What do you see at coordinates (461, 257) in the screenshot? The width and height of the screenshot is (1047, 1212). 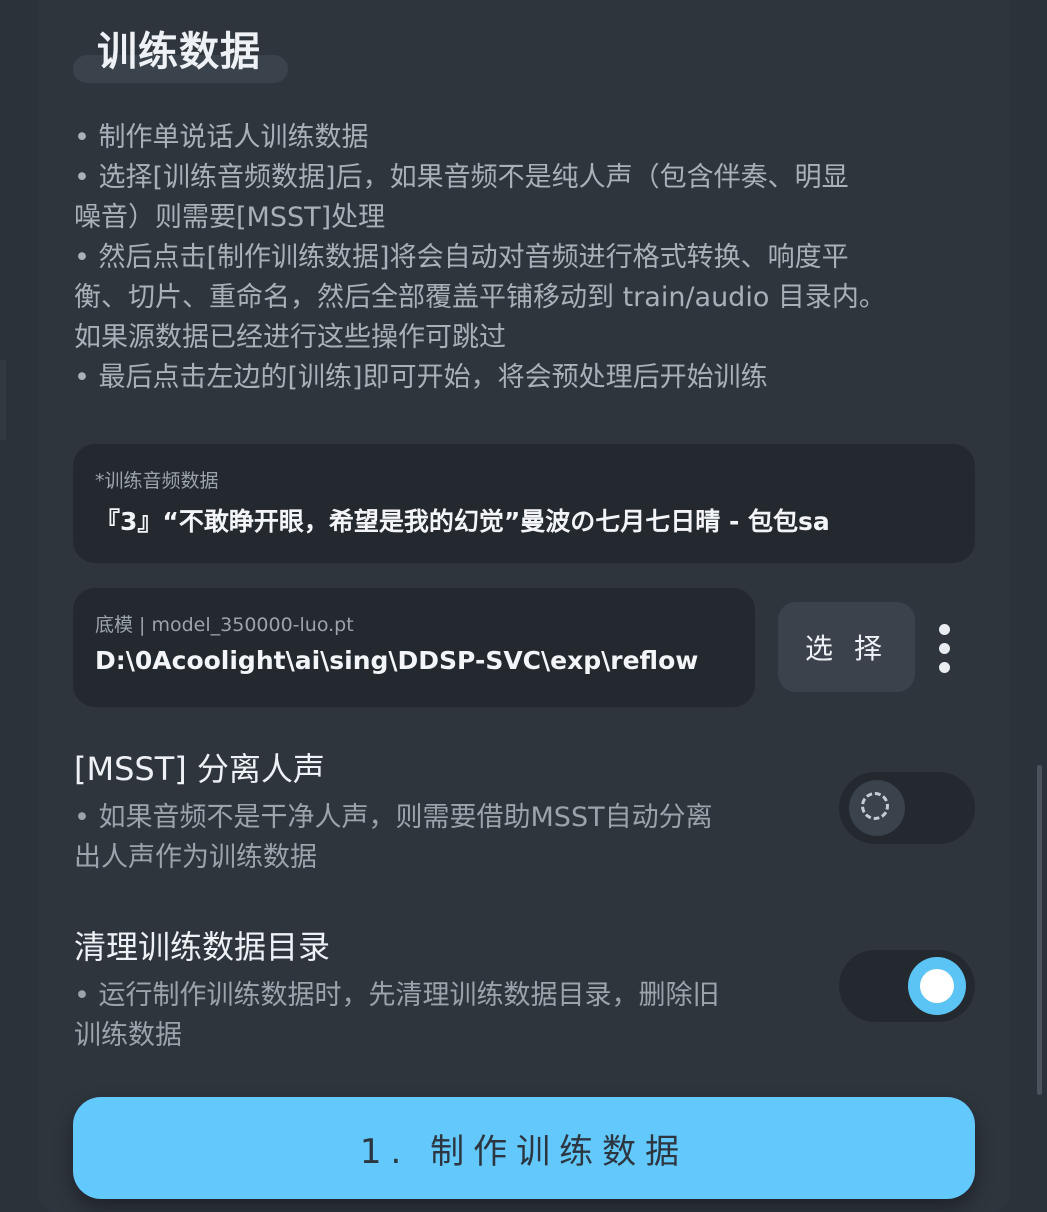 I see `instruction-line: • 然后点击[制作训练数据]将会自动对音频进行格式转换、响度平` at bounding box center [461, 257].